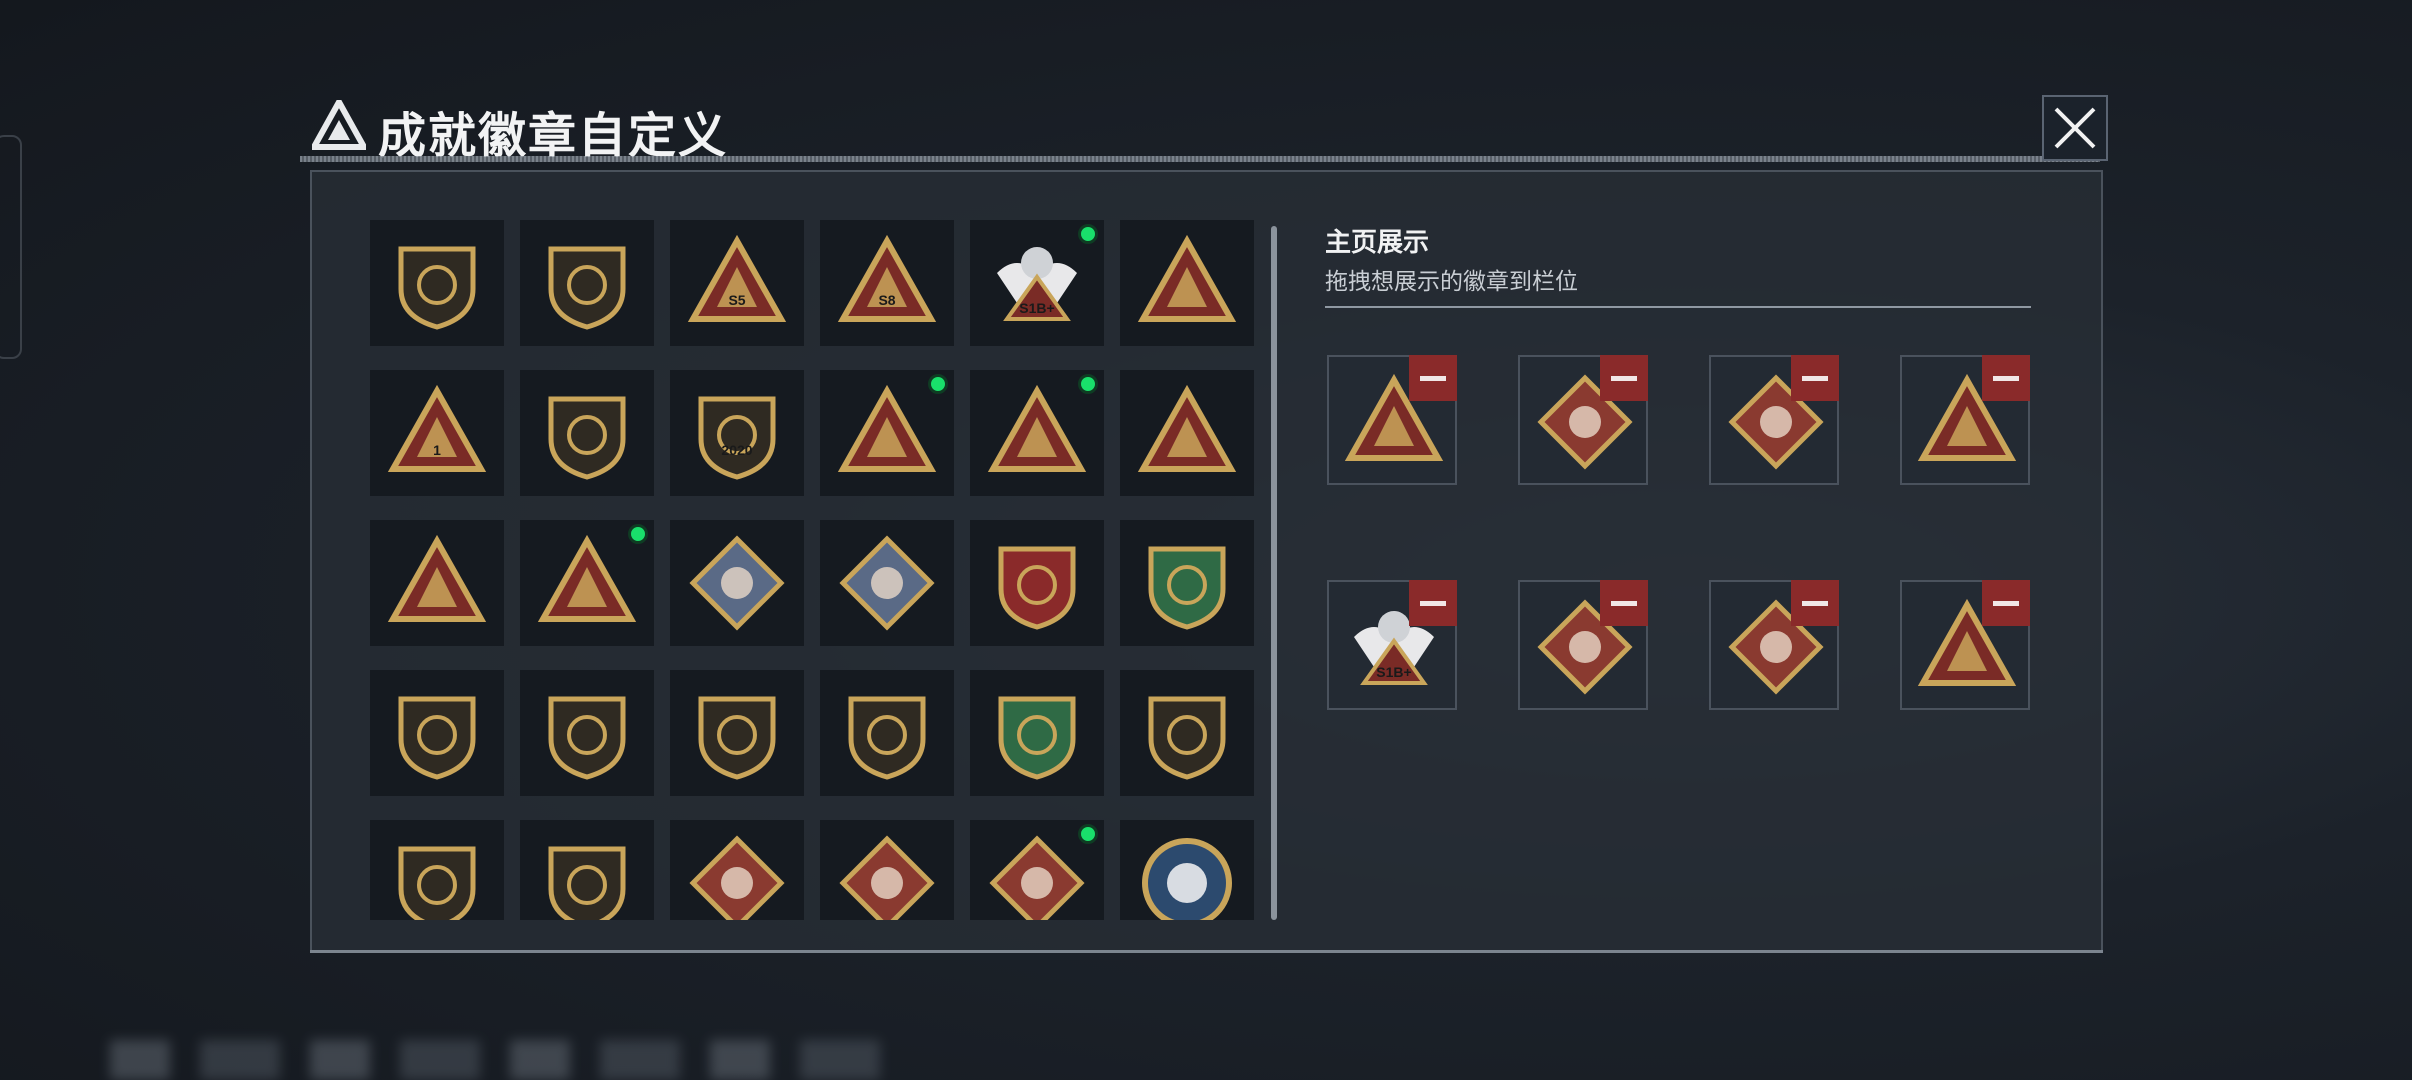 The height and width of the screenshot is (1080, 2412). I want to click on badge-cell: S8, so click(887, 283).